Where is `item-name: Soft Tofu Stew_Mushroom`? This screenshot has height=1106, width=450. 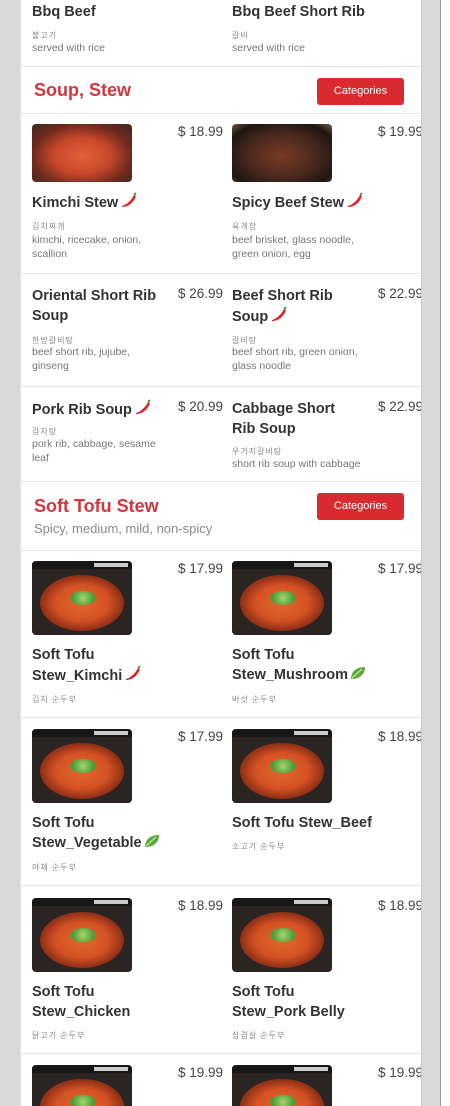
item-name: Soft Tofu Stew_Mushroom is located at coordinates (304, 665).